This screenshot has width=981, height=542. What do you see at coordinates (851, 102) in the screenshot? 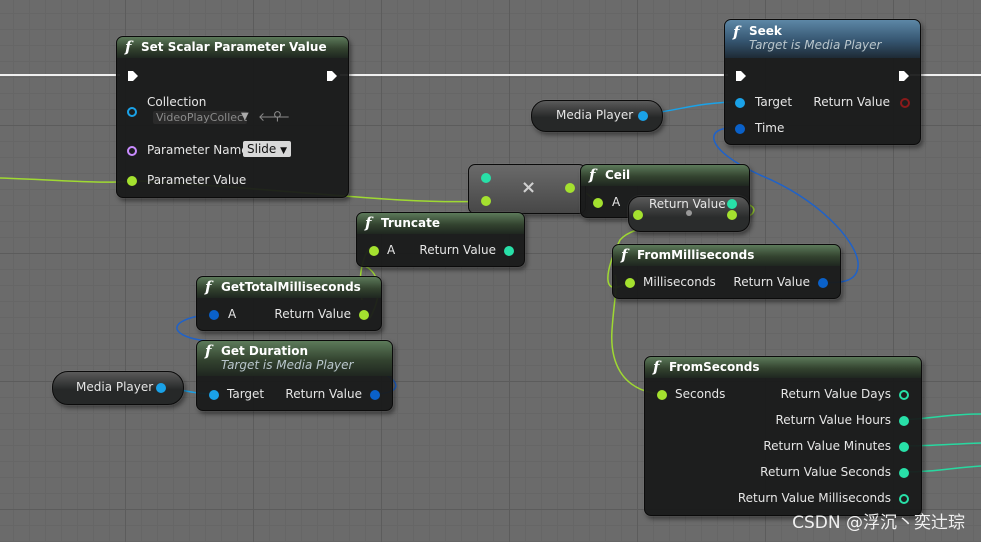
I see `seek-return-label: Return Value` at bounding box center [851, 102].